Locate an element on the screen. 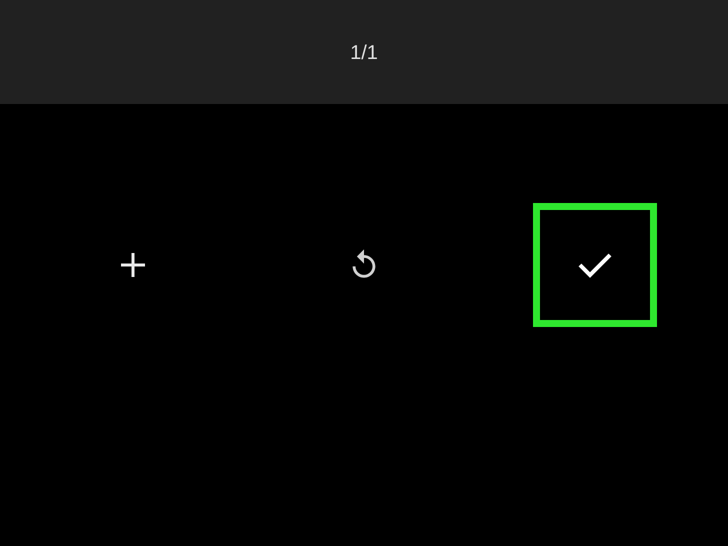 Image resolution: width=728 pixels, height=546 pixels. check-button is located at coordinates (595, 265).